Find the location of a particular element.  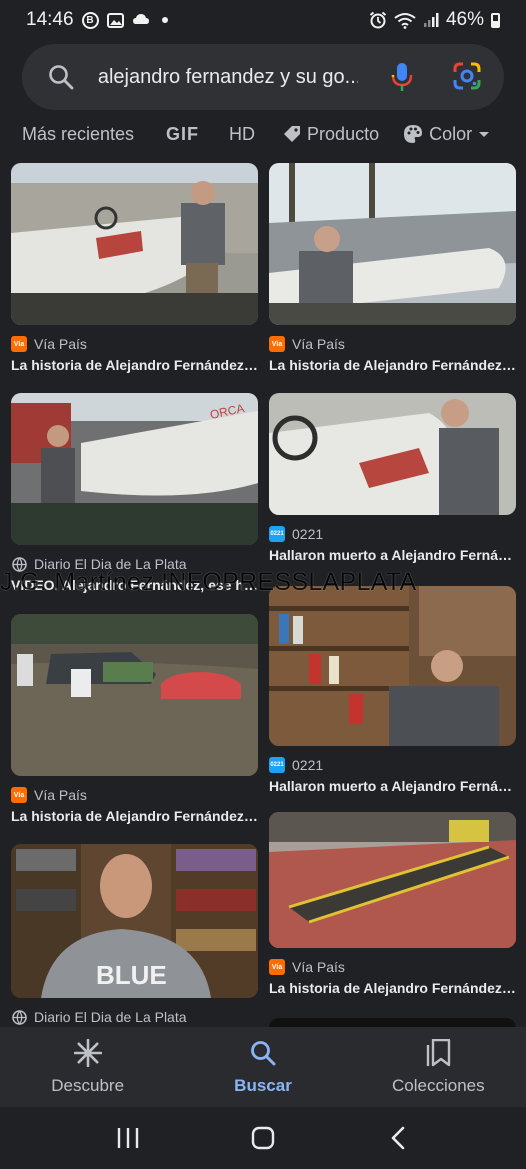

image-result-card: BLUE Diario El Dia de La Plata is located at coordinates (134, 935).